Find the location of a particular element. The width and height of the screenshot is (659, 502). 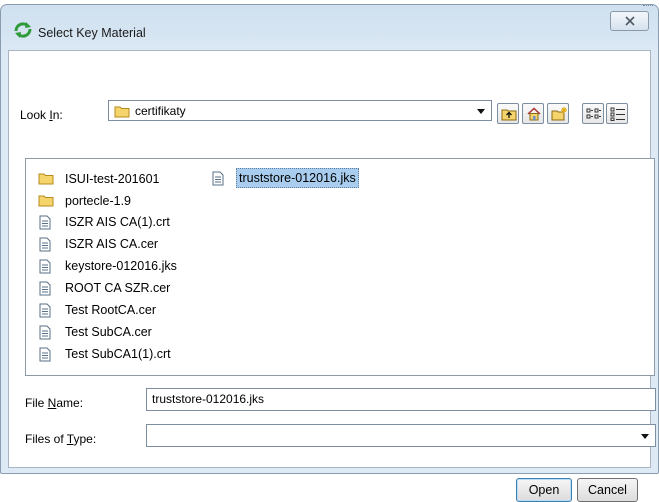

close-button is located at coordinates (629, 21).